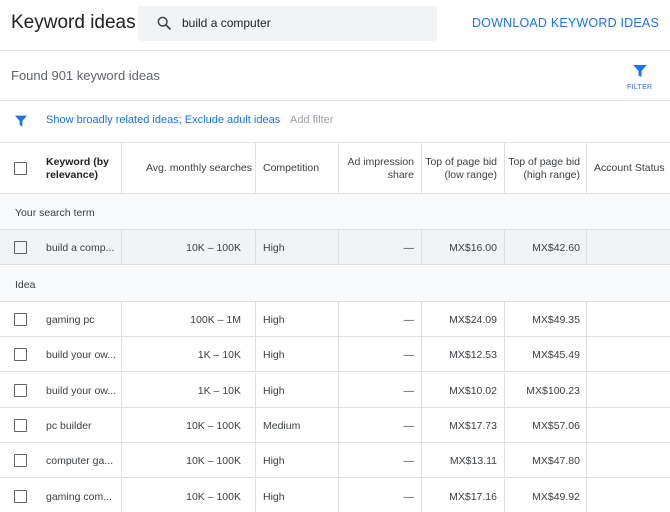 This screenshot has width=670, height=512. I want to click on bid-low-cell: MX$17.73, so click(473, 425).